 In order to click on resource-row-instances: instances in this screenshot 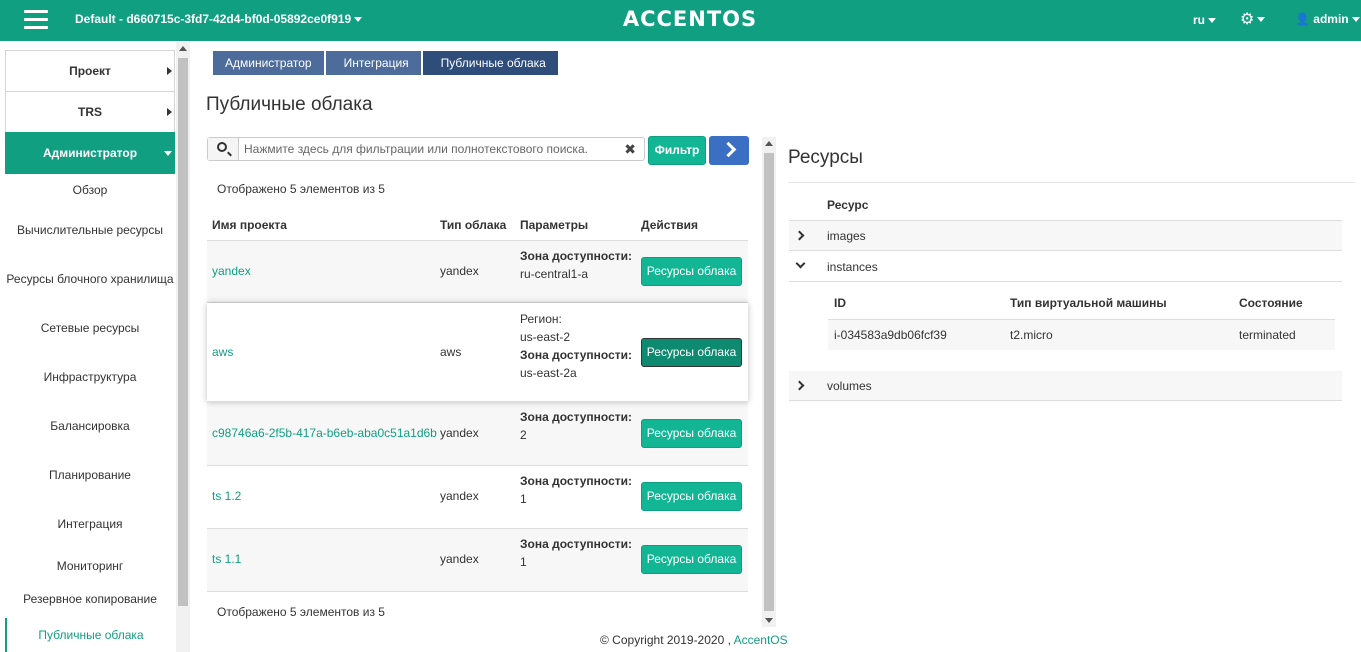, I will do `click(1065, 267)`.